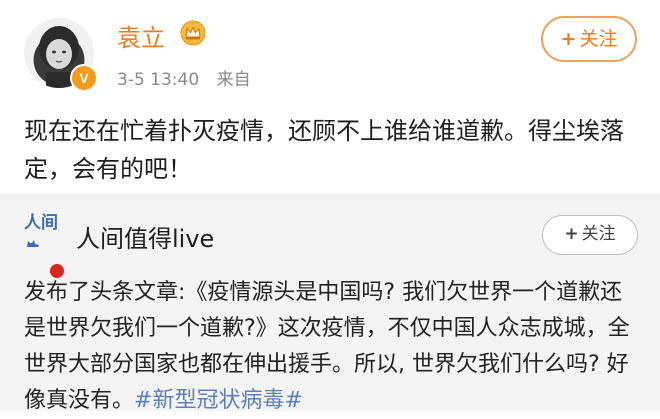 This screenshot has height=419, width=660. Describe the element at coordinates (233, 80) in the screenshot. I see `post-source: 来自` at that location.